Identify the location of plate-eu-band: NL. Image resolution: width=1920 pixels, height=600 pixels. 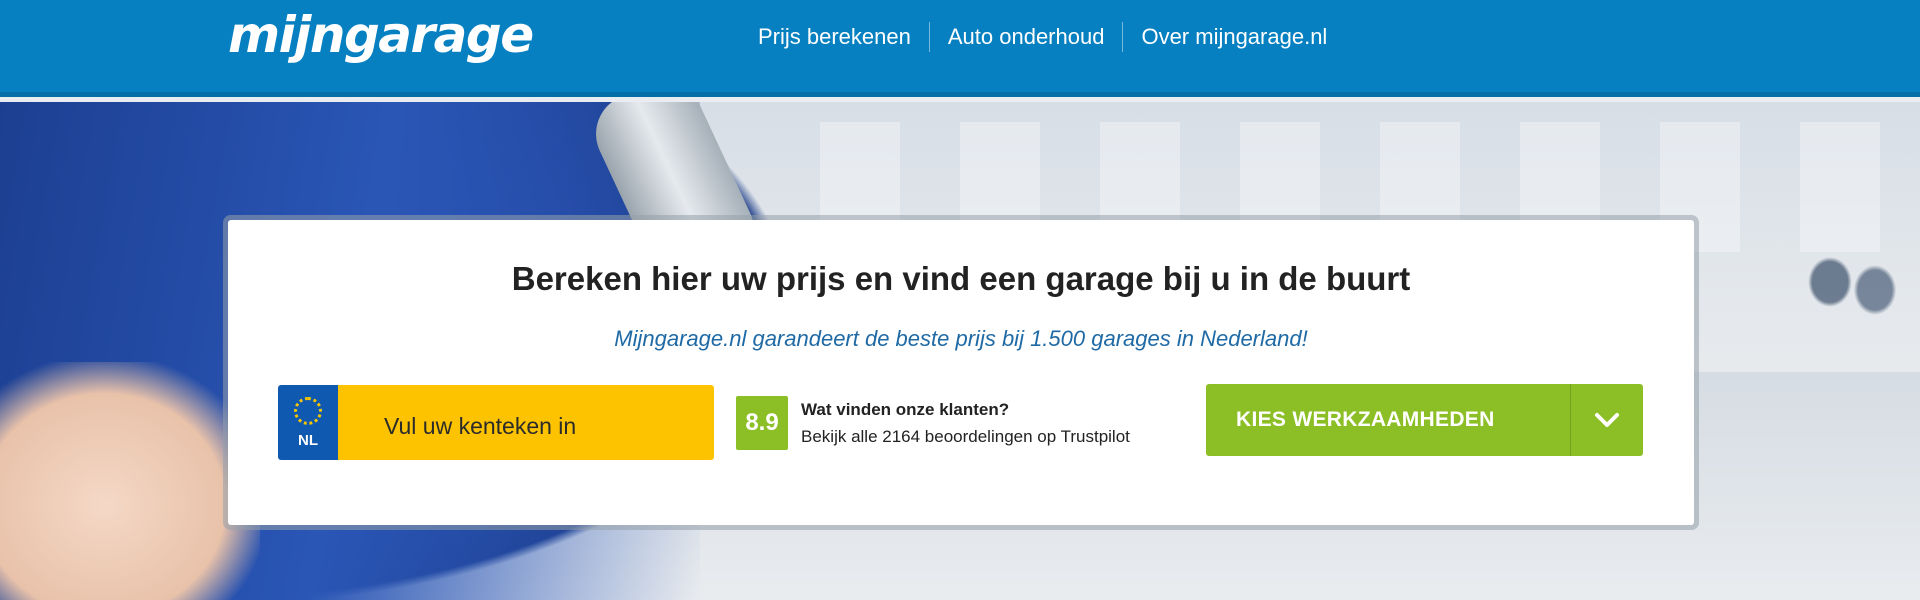
(308, 422).